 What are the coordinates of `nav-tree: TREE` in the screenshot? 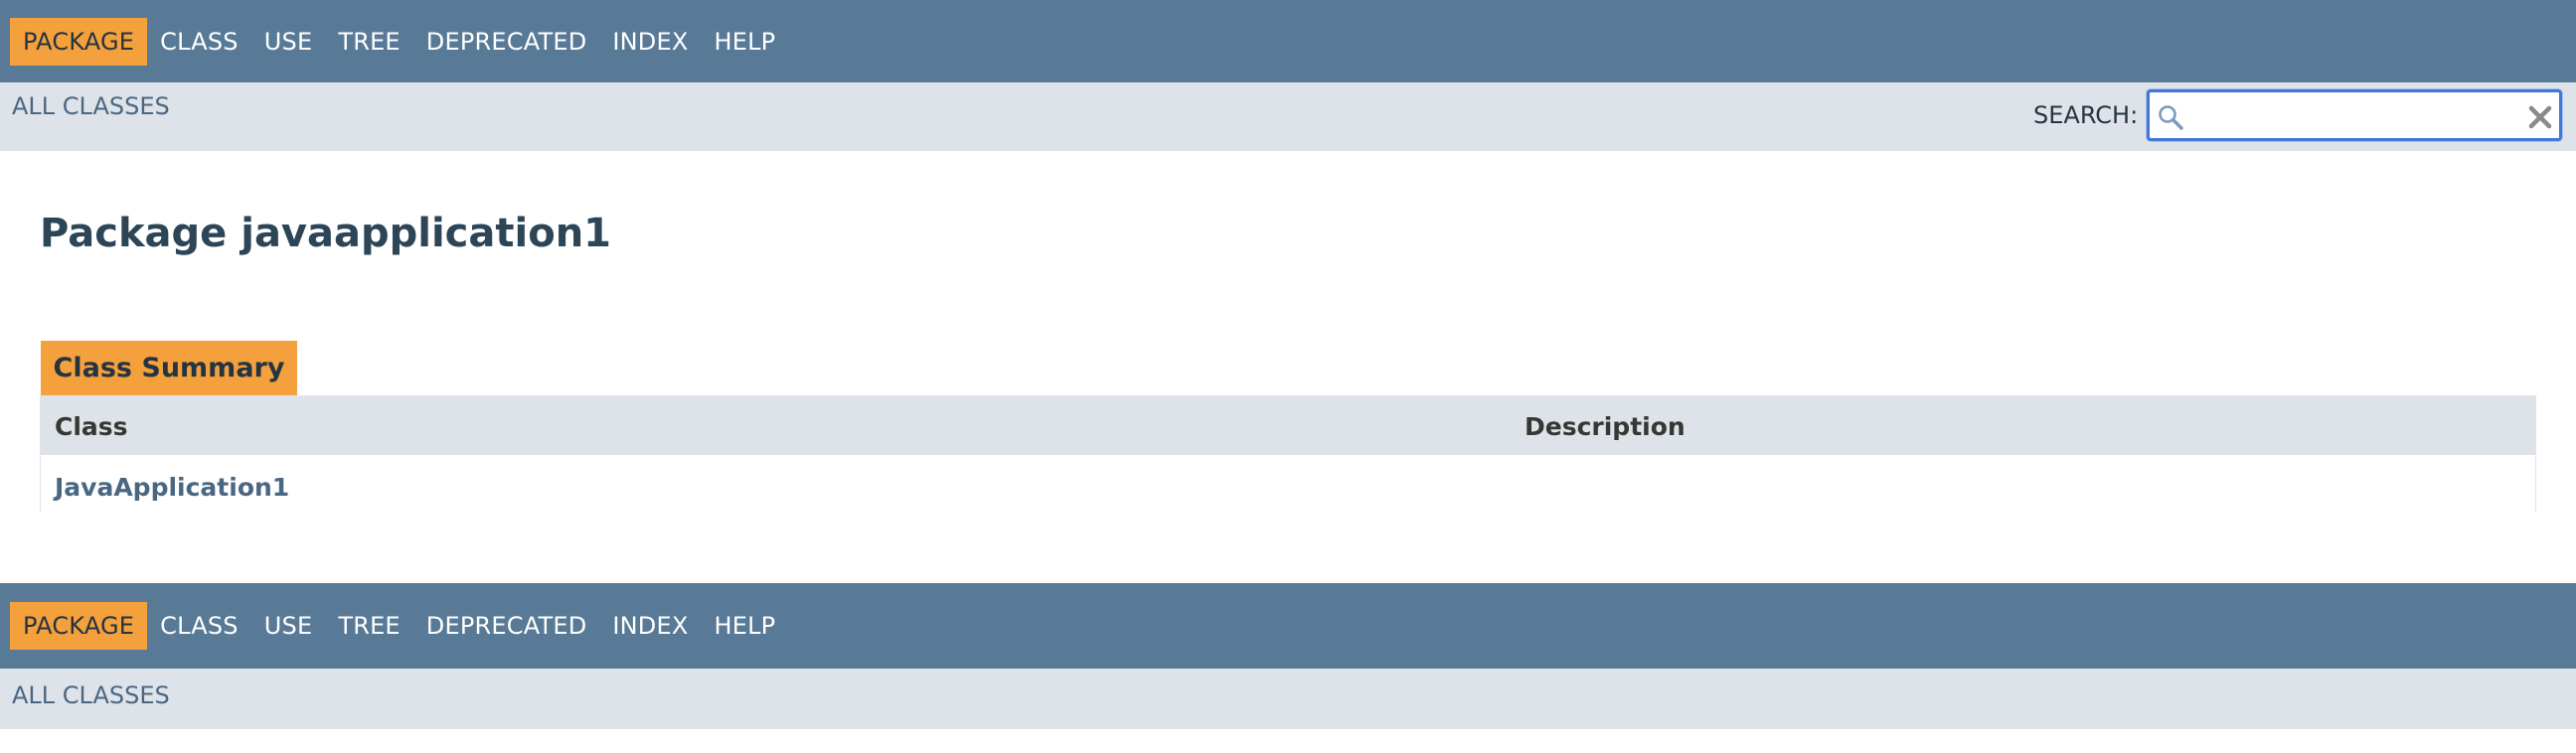 It's located at (368, 42).